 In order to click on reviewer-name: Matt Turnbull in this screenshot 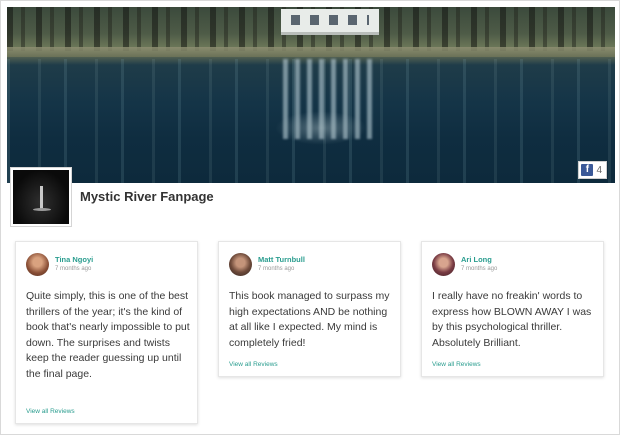, I will do `click(281, 260)`.